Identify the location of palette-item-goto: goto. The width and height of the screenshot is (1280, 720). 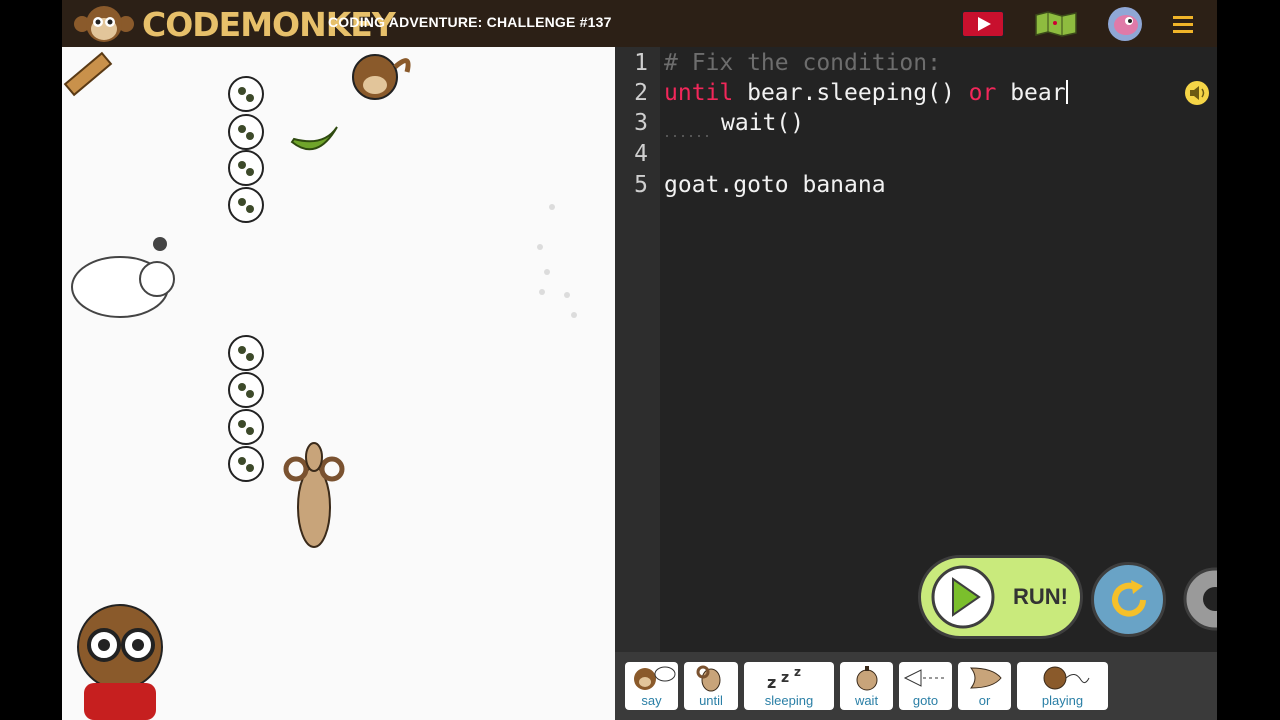
(925, 686).